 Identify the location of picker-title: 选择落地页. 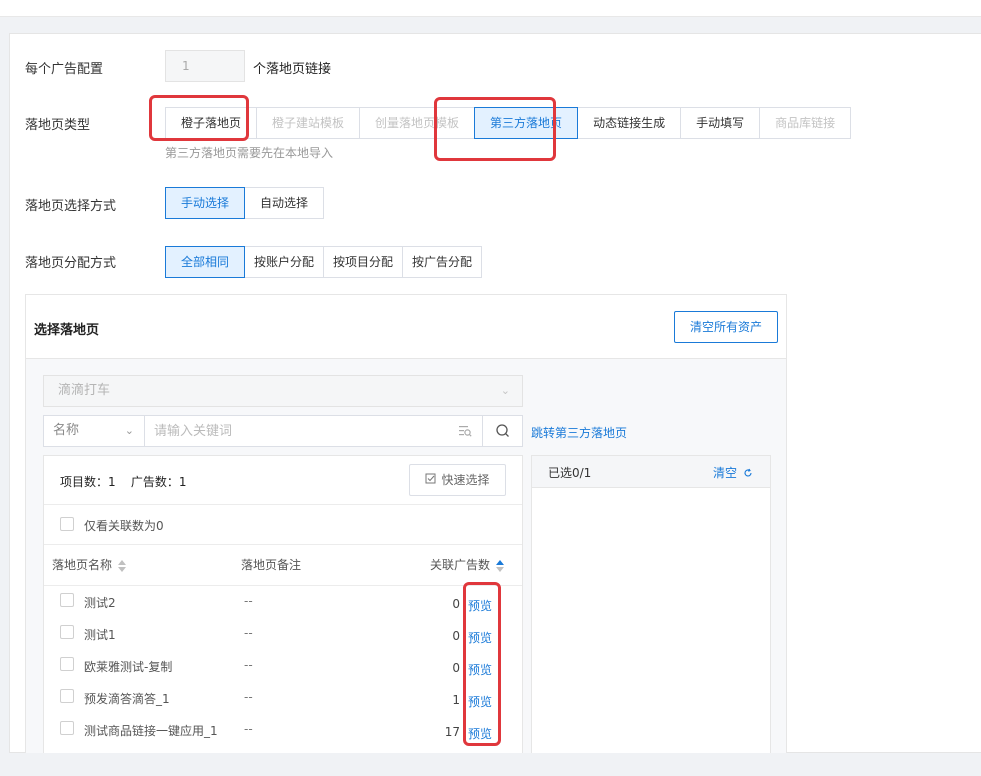
(67, 330).